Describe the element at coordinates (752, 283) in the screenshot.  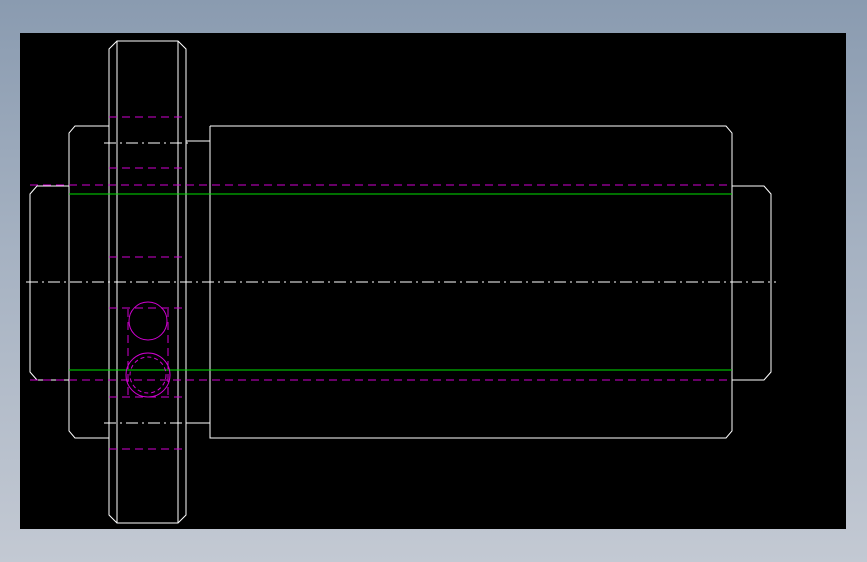
I see `right-shaft-end` at that location.